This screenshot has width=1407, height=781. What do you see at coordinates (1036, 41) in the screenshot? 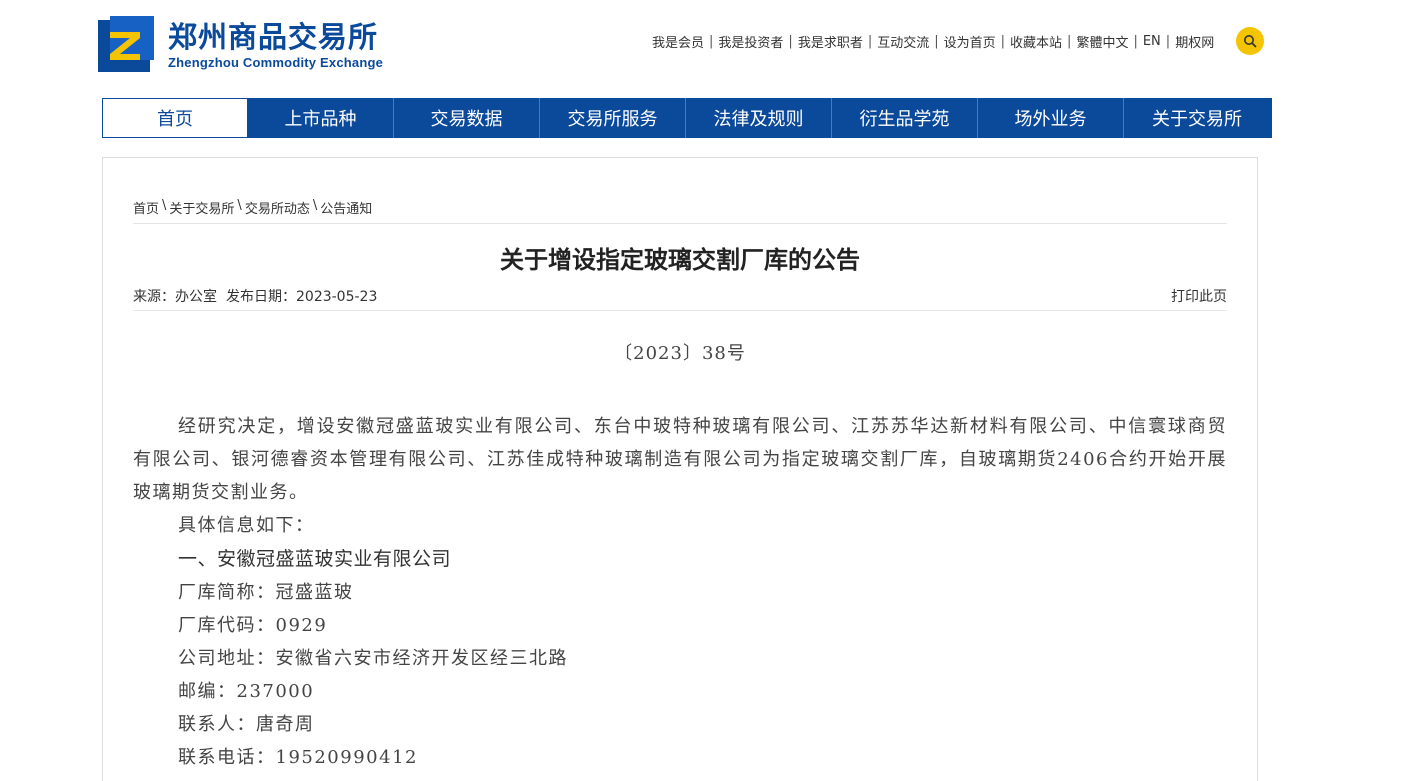
I see `link-bookmark: 收藏本站` at bounding box center [1036, 41].